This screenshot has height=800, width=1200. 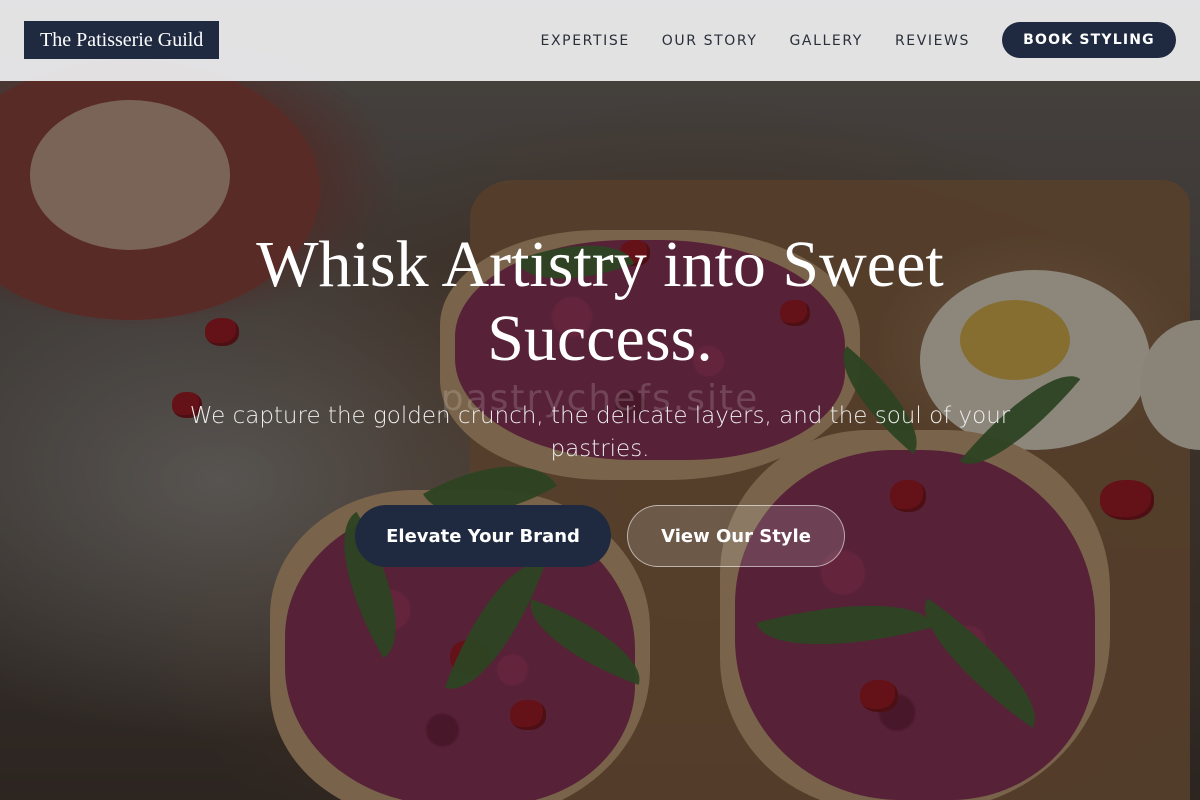 What do you see at coordinates (122, 40) in the screenshot?
I see `site-logo: The Patisserie Guild` at bounding box center [122, 40].